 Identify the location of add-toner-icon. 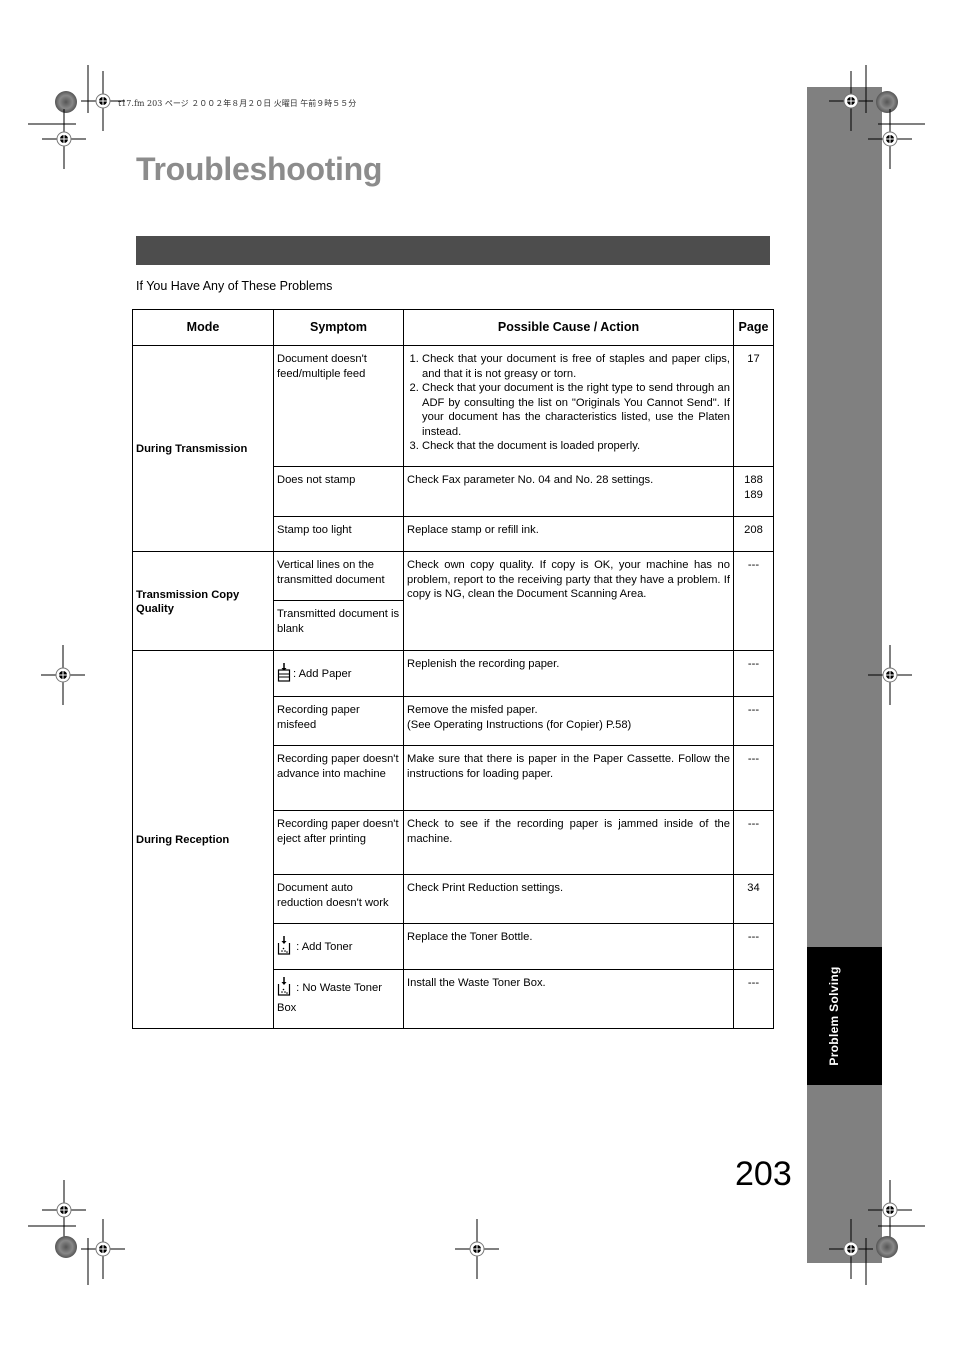
(284, 947).